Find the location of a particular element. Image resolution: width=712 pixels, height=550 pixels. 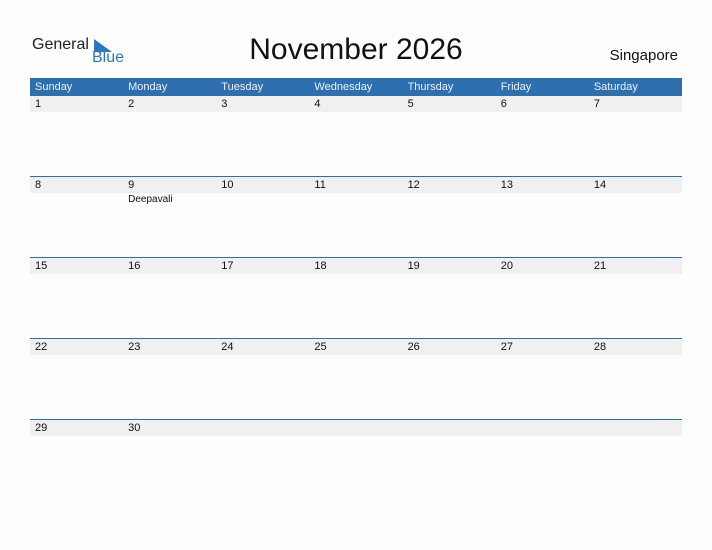

day-cell: 13 is located at coordinates (542, 217).